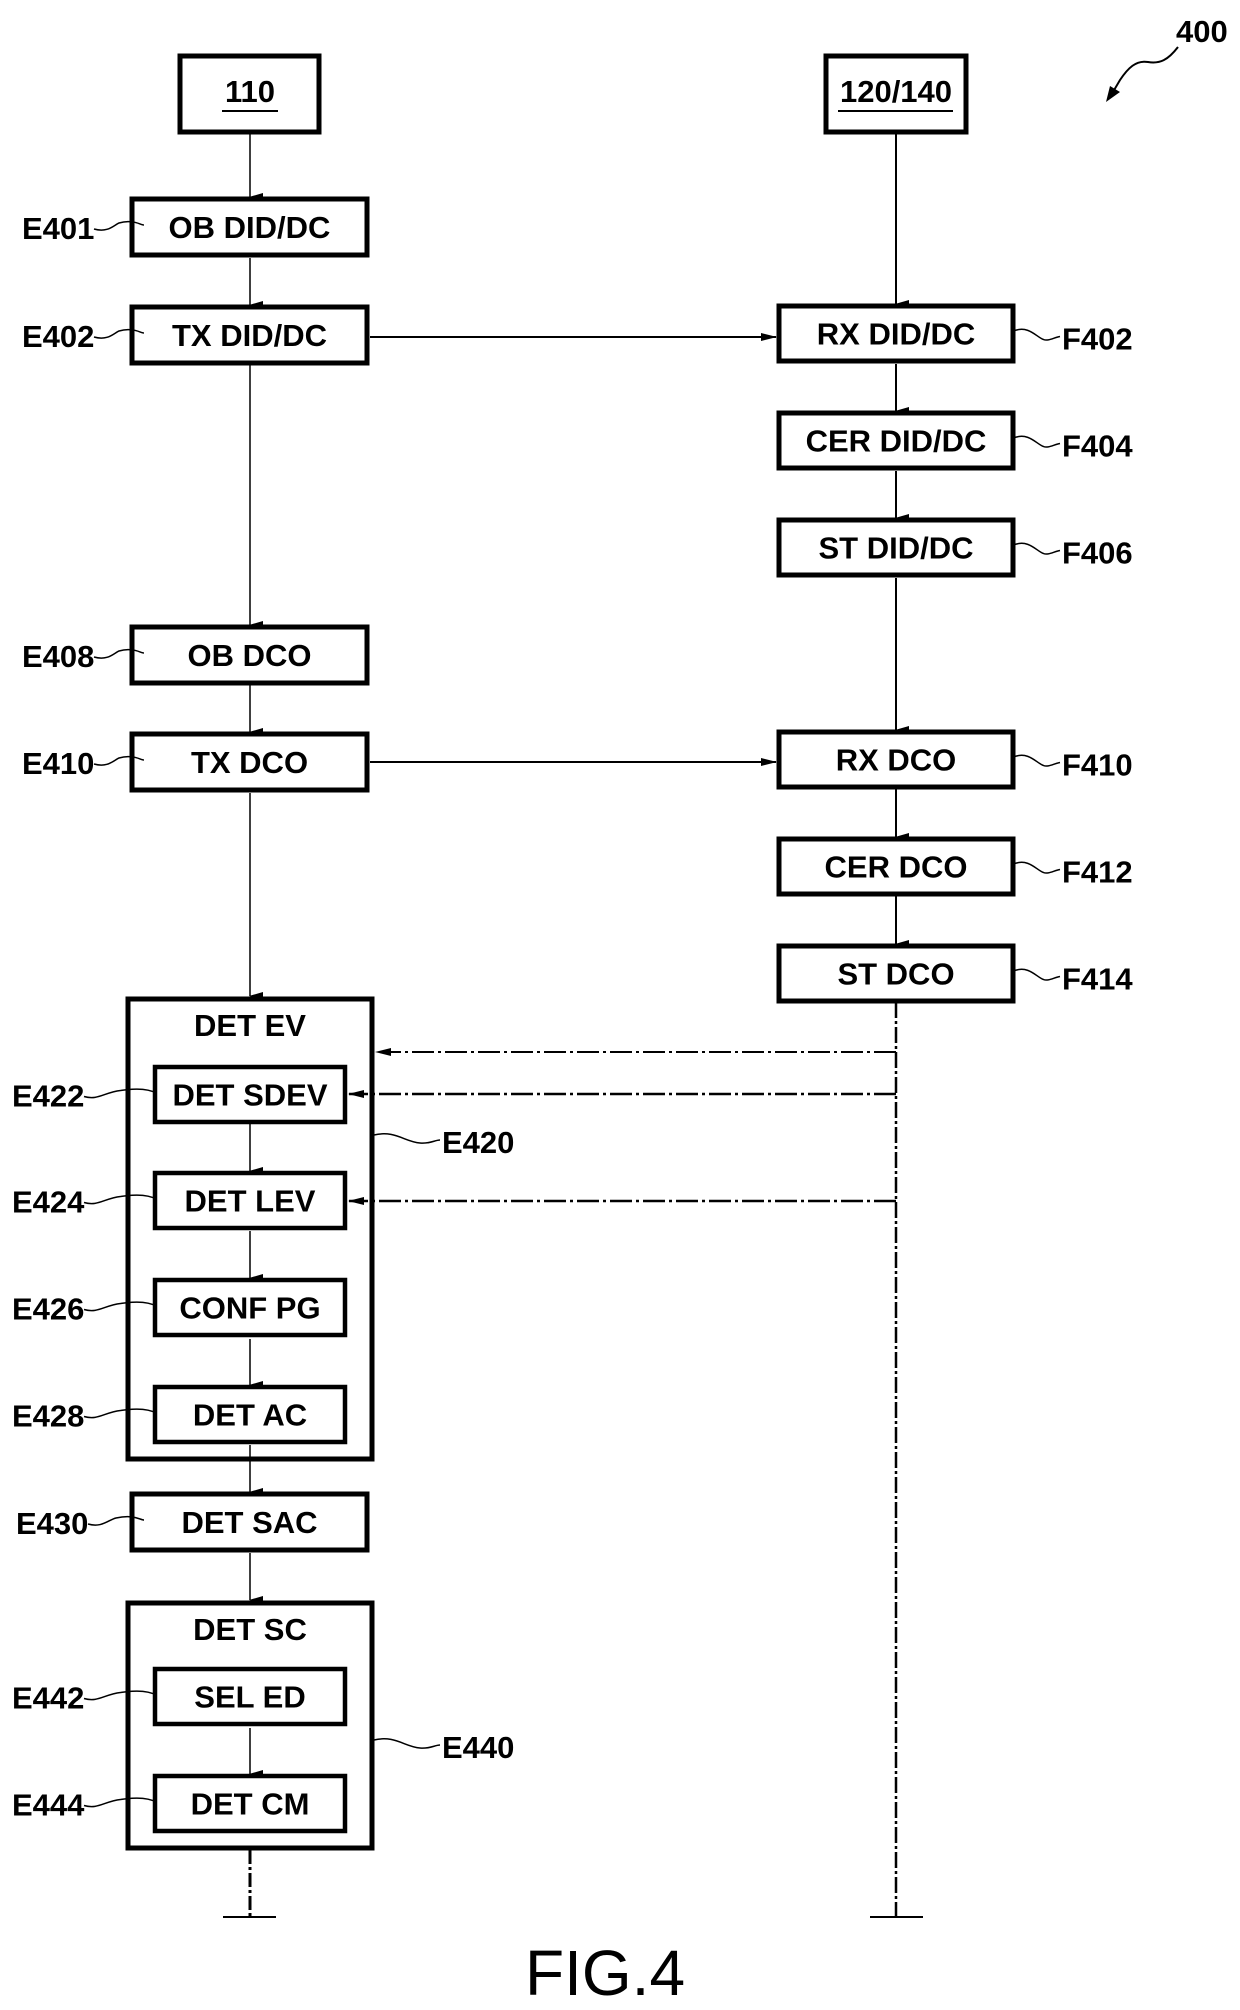  I want to click on step-f406-leader, so click(1037, 548).